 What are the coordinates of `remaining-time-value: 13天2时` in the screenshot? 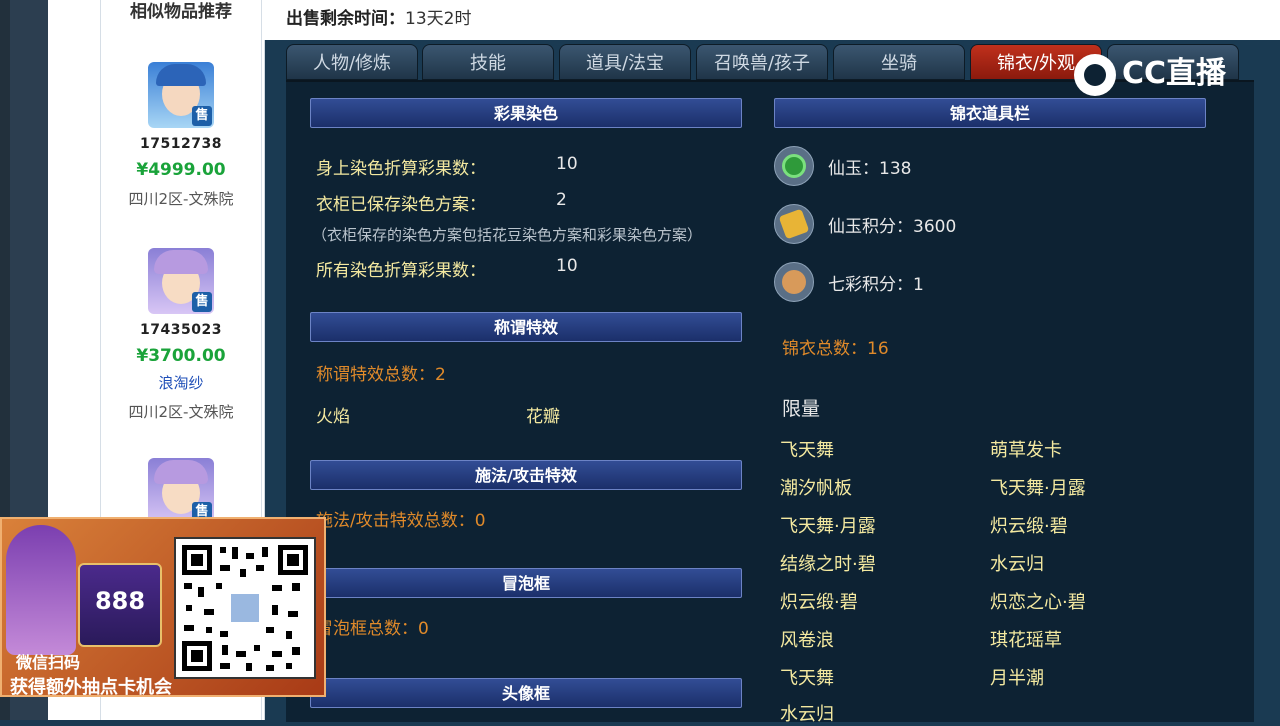 It's located at (438, 19).